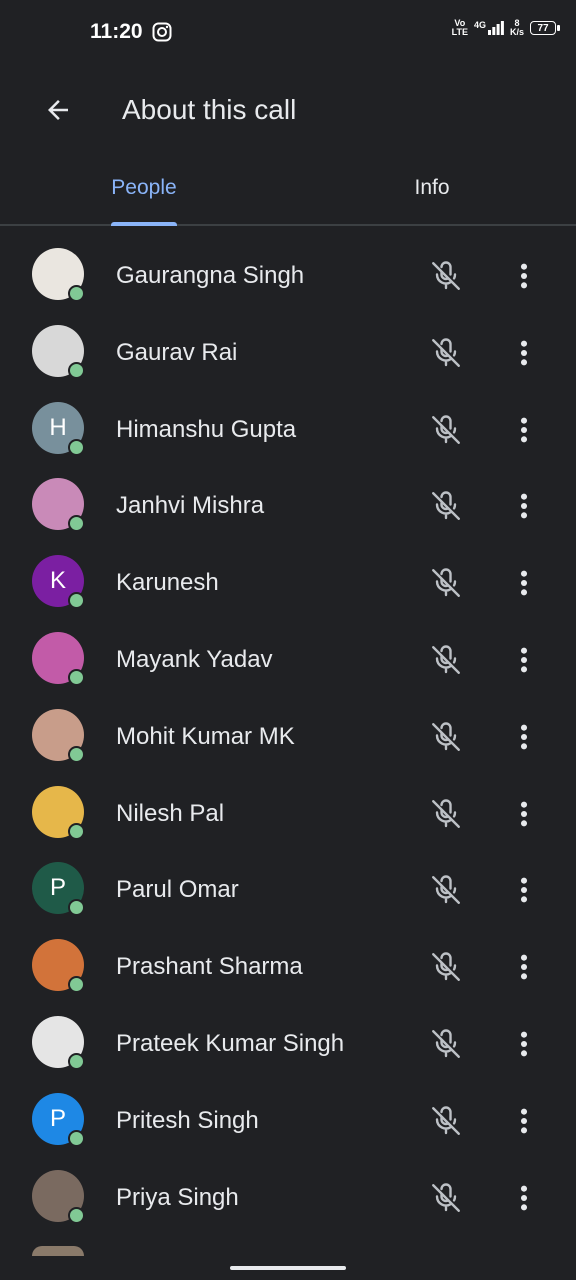 The width and height of the screenshot is (576, 1280). I want to click on volte-indicator: Vo LTE, so click(459, 27).